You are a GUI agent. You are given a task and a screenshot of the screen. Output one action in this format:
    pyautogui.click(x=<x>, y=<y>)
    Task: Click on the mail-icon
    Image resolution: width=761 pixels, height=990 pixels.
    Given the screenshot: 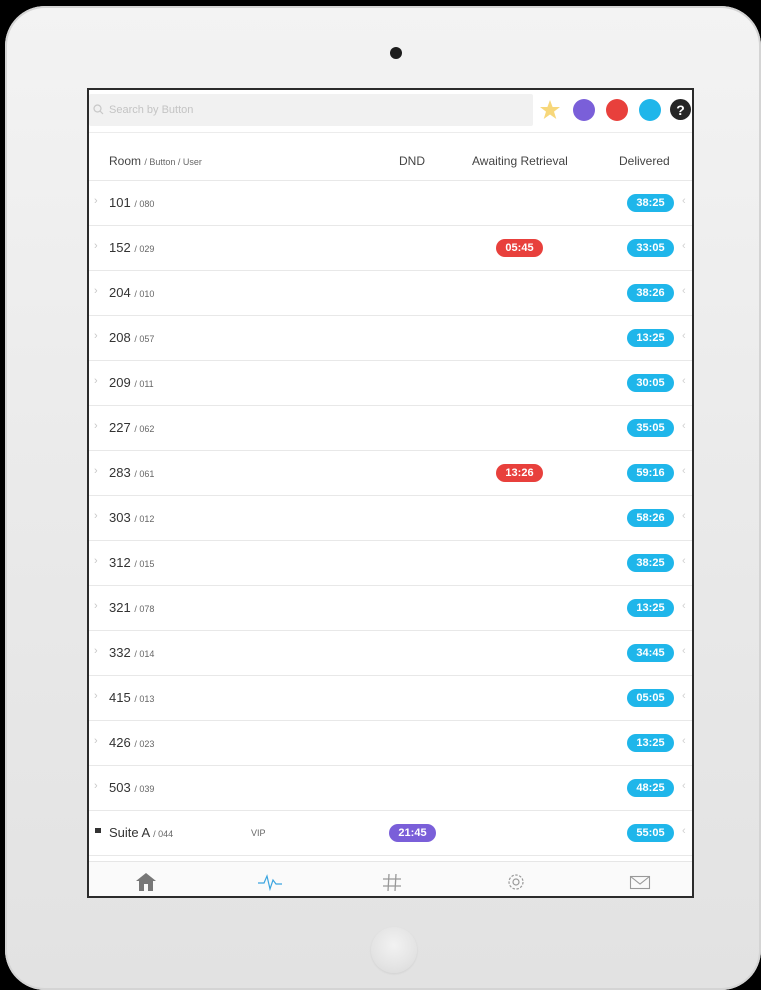 What is the action you would take?
    pyautogui.click(x=640, y=882)
    